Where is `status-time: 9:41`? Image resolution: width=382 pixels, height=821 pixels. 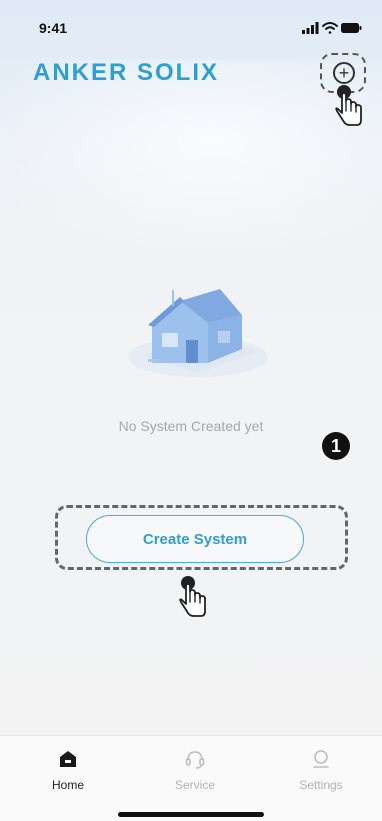 status-time: 9:41 is located at coordinates (53, 28).